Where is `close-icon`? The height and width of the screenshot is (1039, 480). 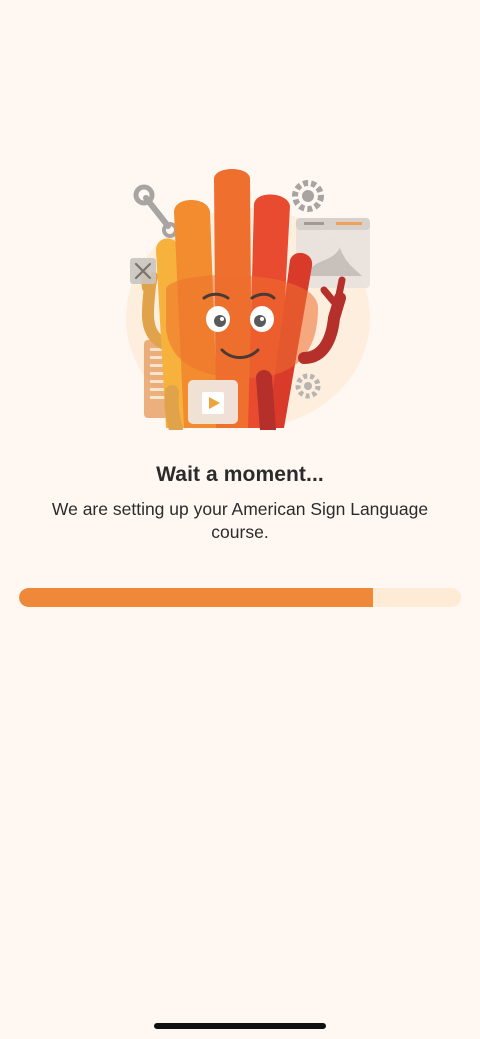
close-icon is located at coordinates (143, 271).